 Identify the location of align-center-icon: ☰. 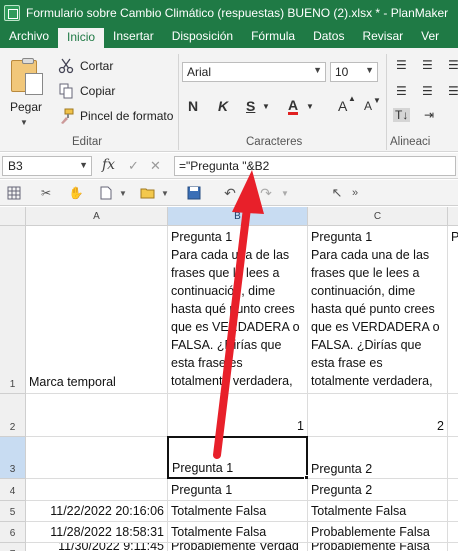
(427, 65).